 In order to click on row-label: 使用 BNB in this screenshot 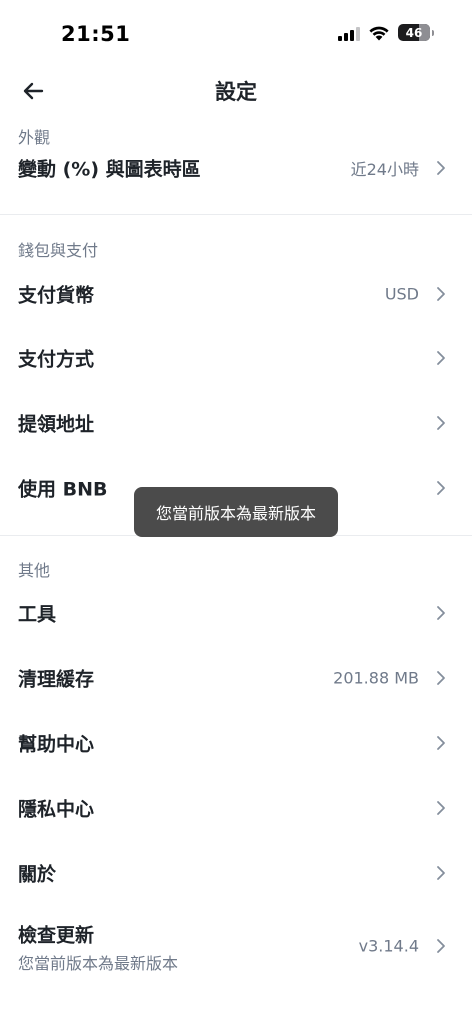, I will do `click(63, 489)`.